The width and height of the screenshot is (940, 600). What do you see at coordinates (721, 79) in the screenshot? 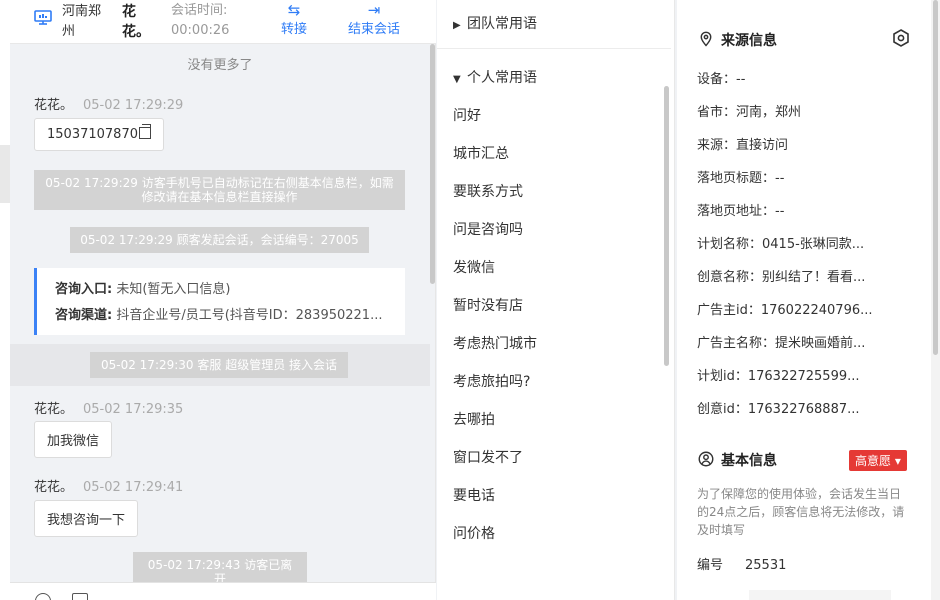
I see `field-device: 设备：--` at bounding box center [721, 79].